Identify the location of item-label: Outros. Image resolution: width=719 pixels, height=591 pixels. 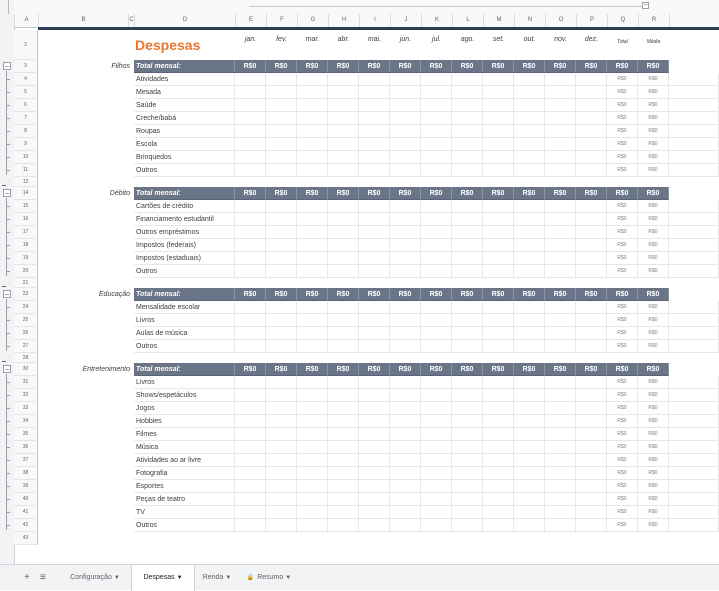
(184, 525).